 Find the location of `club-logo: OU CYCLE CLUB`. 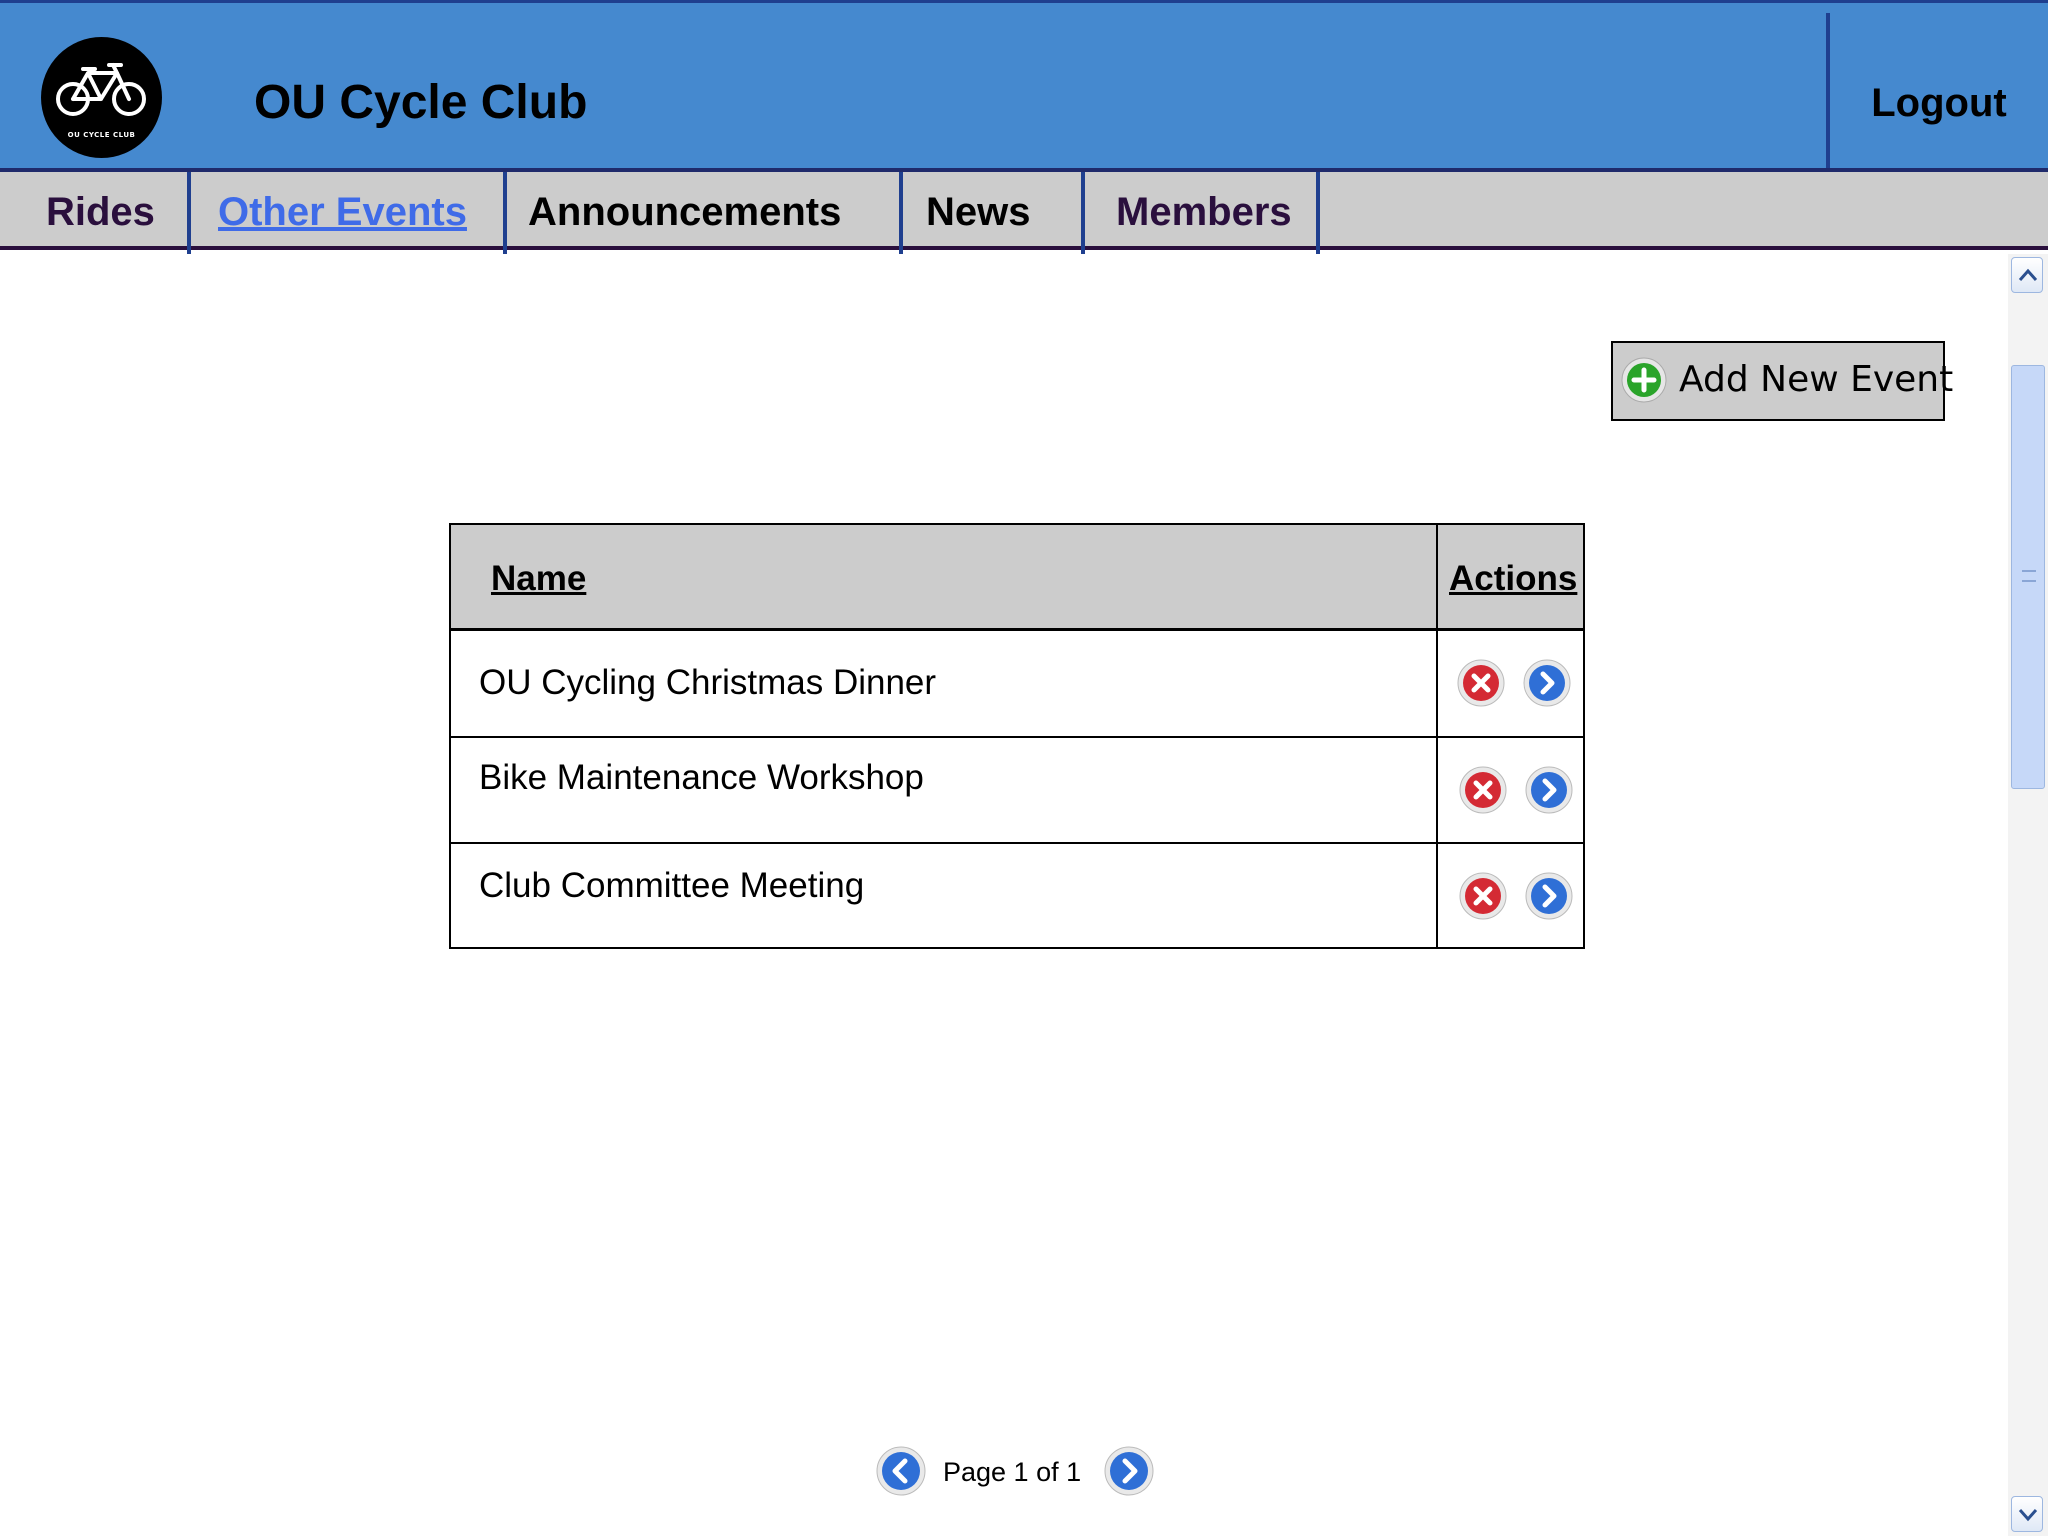

club-logo: OU CYCLE CLUB is located at coordinates (101, 97).